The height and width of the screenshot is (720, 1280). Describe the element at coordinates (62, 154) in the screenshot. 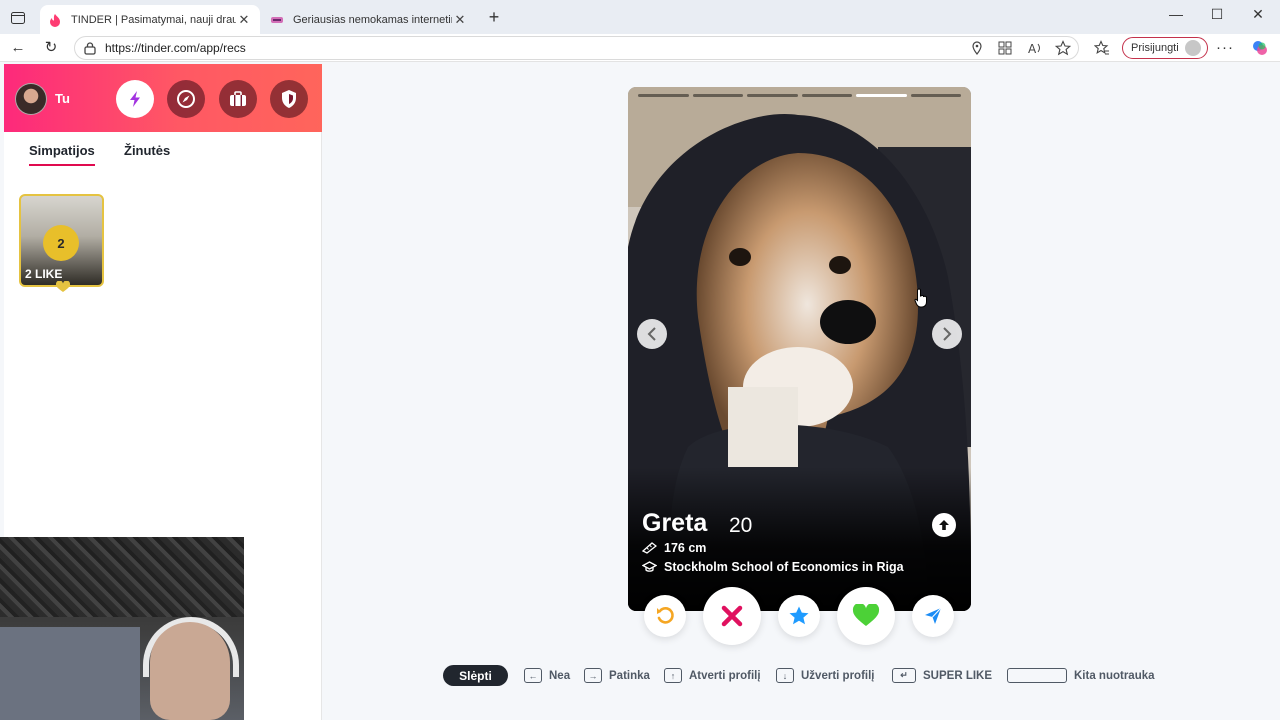

I see `tab-matches: Simpatijos` at that location.